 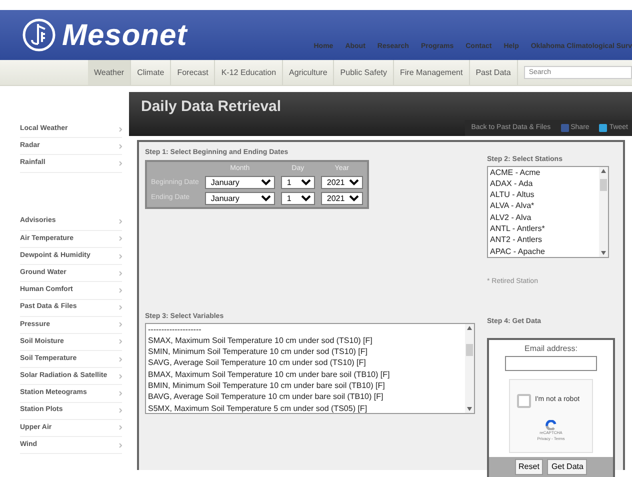 I want to click on logo-text: Mesonet, so click(x=125, y=35).